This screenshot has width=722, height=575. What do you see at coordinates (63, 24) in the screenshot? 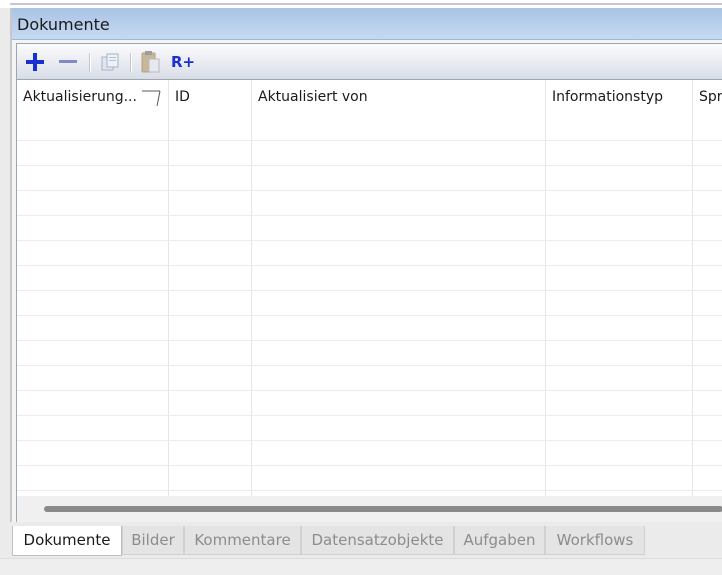
I see `panel-title: Dokumente` at bounding box center [63, 24].